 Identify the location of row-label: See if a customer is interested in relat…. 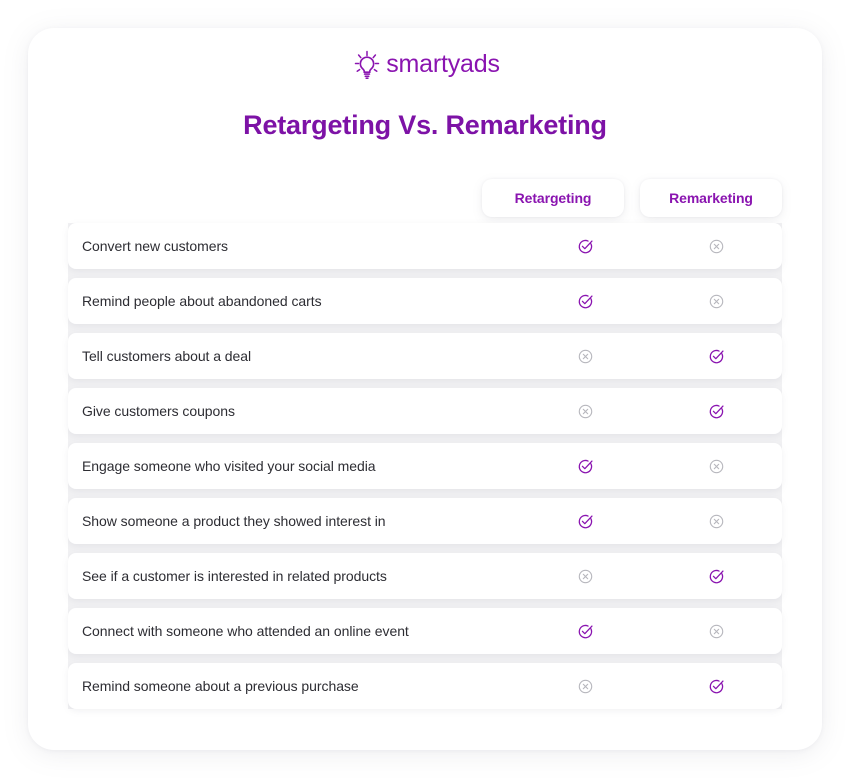
(234, 576).